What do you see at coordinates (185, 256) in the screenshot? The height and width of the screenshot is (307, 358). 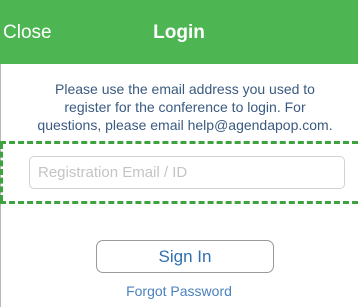 I see `sign-in-button: Sign In` at bounding box center [185, 256].